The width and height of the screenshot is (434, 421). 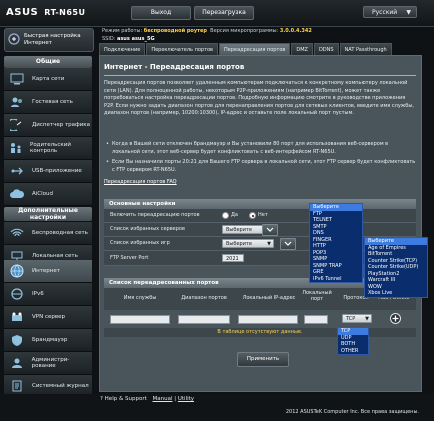 I want to click on help-icon: ?, so click(x=101, y=399).